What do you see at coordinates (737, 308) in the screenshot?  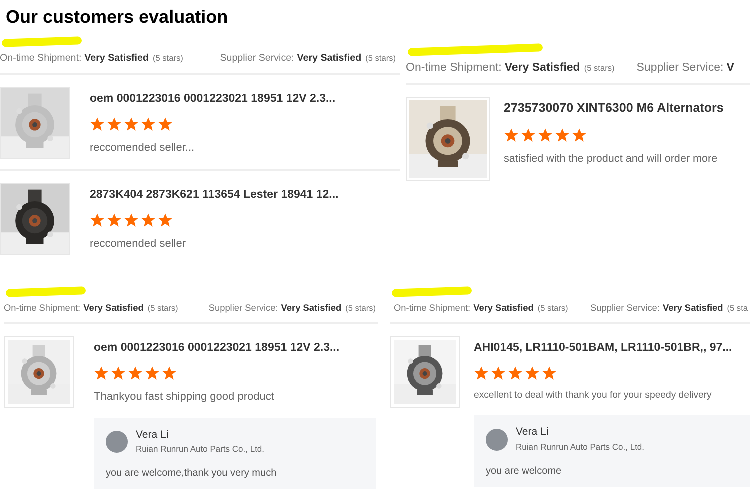 I see `rating-note: (5 sta` at bounding box center [737, 308].